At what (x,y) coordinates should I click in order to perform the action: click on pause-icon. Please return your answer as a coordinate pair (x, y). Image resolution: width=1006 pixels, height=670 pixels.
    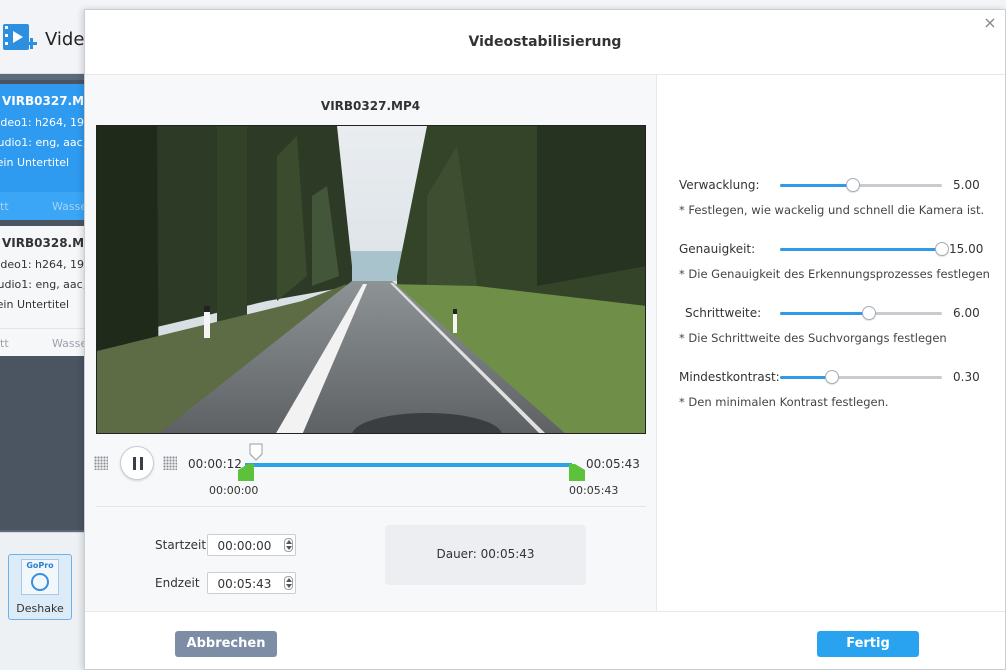
    Looking at the image, I should click on (134, 463).